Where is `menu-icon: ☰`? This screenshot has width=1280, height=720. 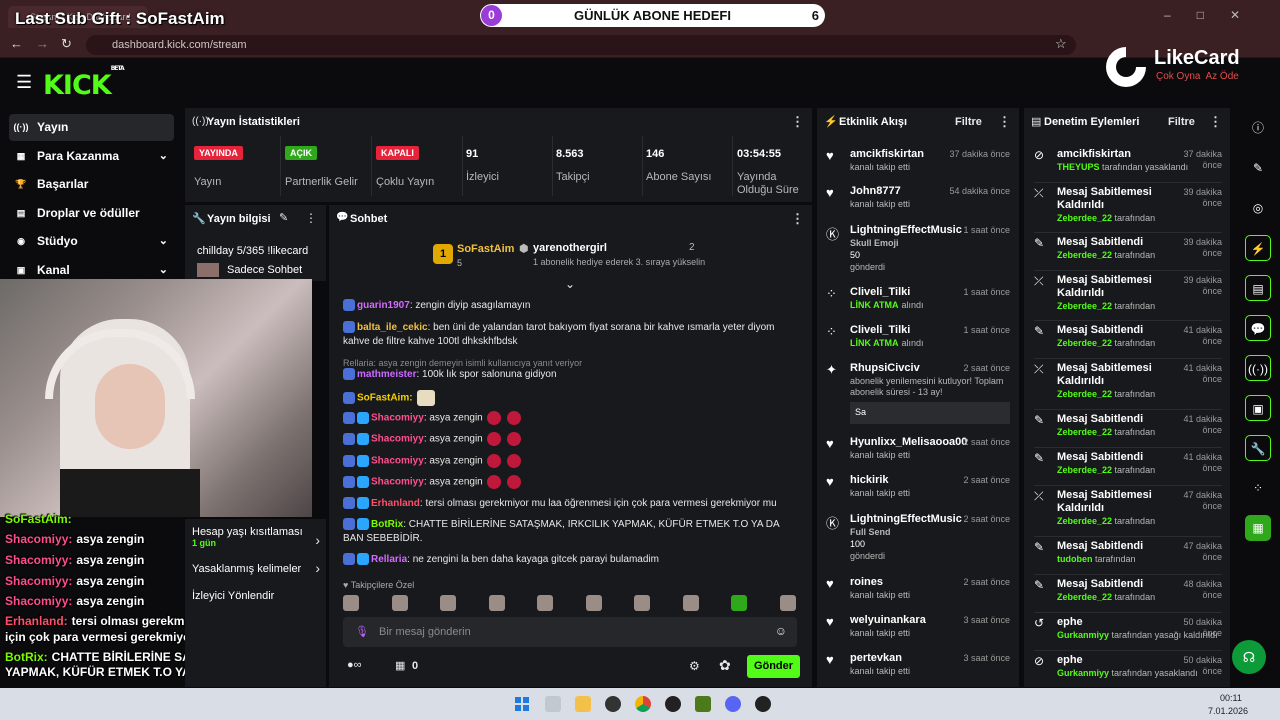 menu-icon: ☰ is located at coordinates (24, 82).